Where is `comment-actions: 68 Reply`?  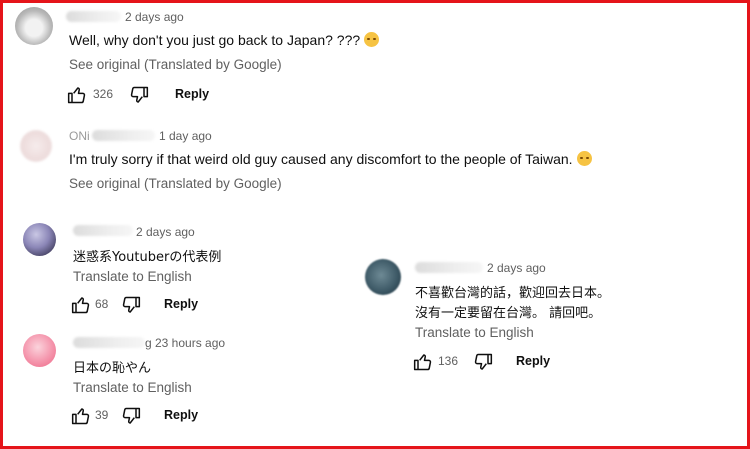
comment-actions: 68 Reply is located at coordinates (136, 305).